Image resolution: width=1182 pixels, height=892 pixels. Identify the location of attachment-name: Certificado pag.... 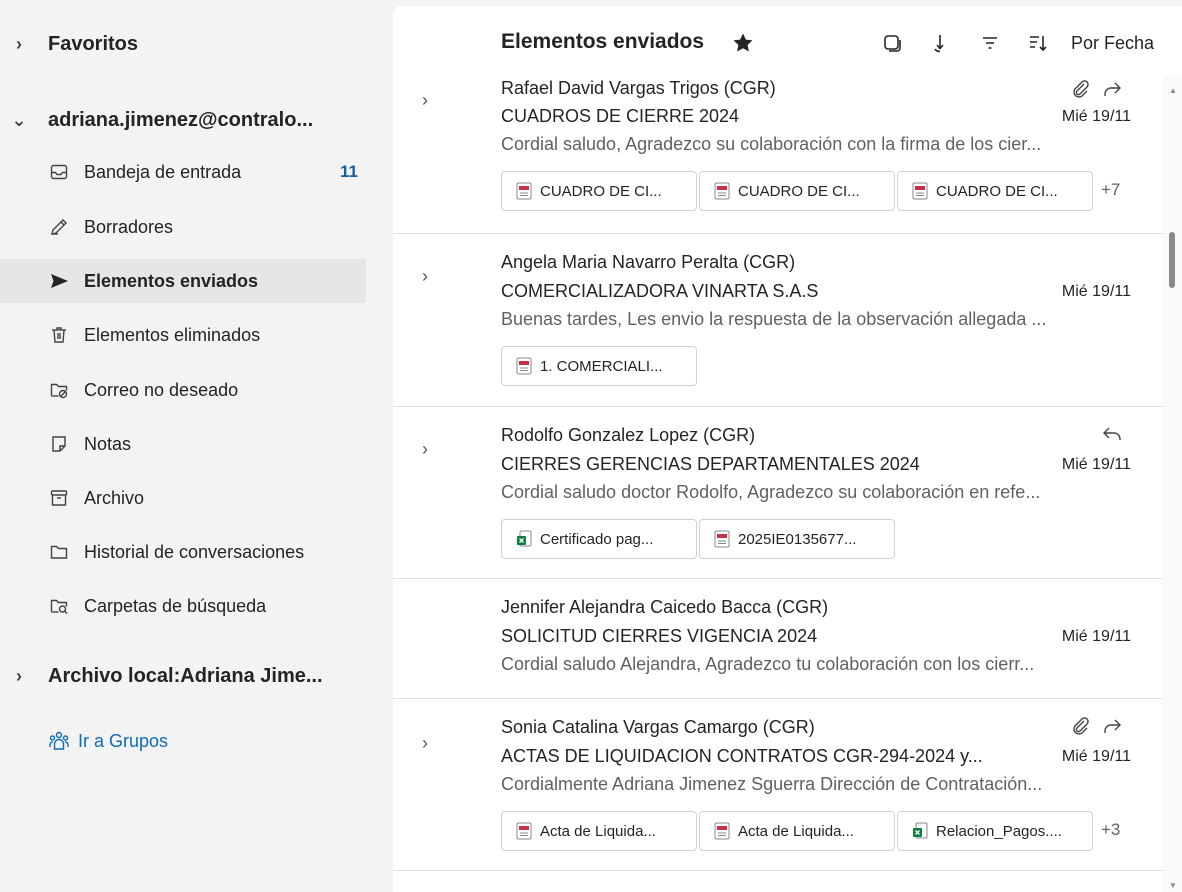
(597, 539).